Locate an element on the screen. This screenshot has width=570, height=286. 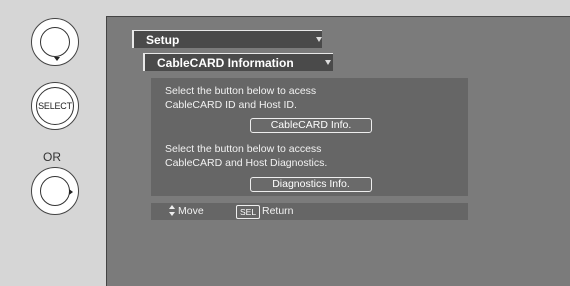
sel-key-icon: SEL is located at coordinates (248, 212).